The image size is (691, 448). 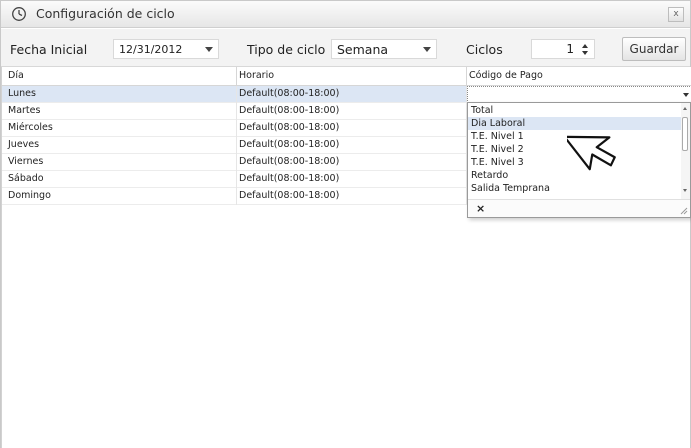 I want to click on dropdown-option: Total, so click(x=575, y=110).